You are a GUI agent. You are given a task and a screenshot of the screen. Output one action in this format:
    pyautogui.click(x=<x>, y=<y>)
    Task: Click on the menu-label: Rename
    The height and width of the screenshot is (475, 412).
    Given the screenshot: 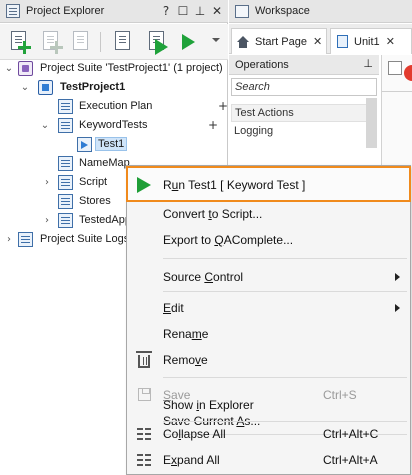 What is the action you would take?
    pyautogui.click(x=186, y=334)
    